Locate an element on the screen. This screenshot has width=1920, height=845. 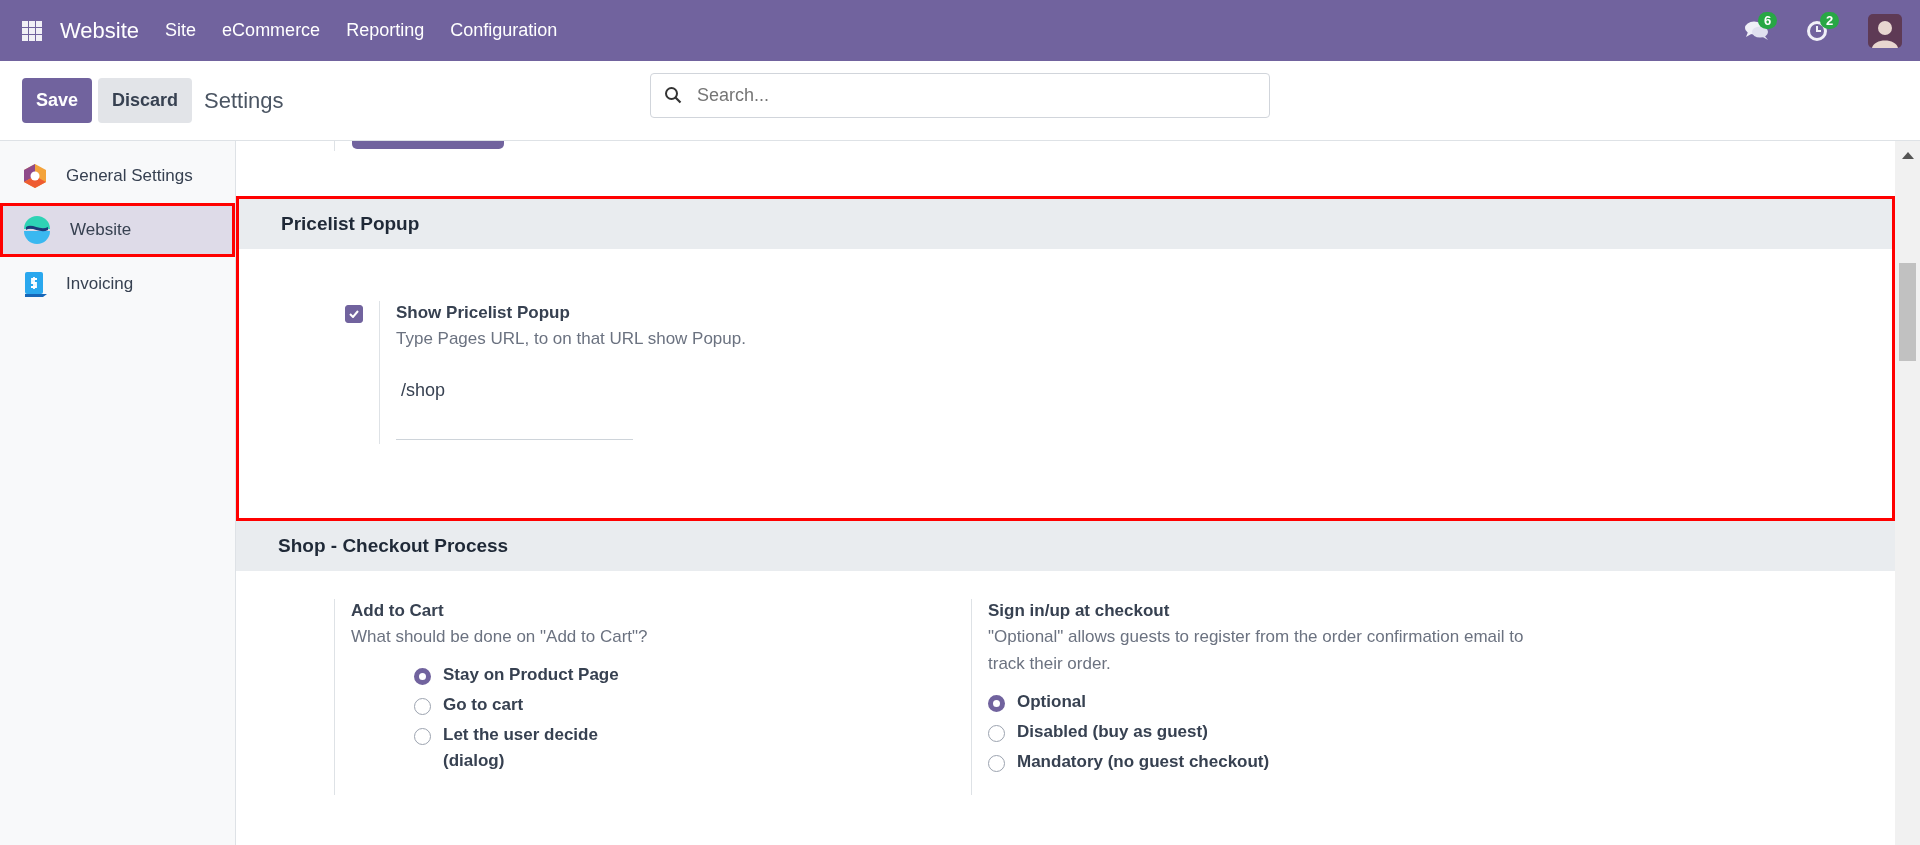
app-grid-icon is located at coordinates (32, 30).